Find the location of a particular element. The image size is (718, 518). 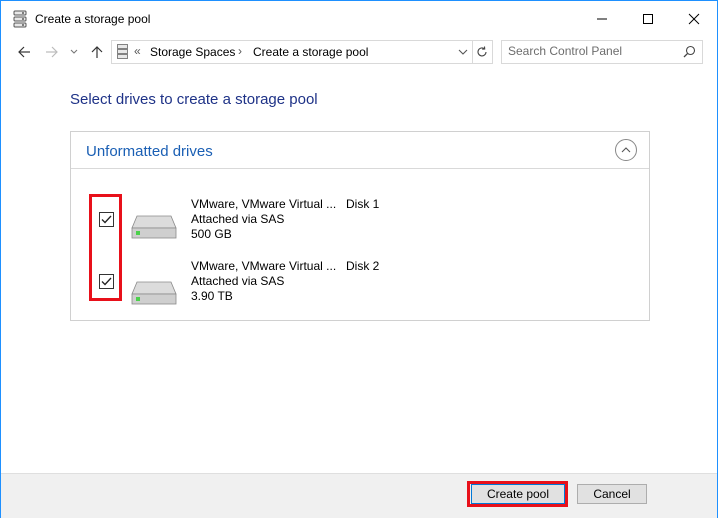

drive-disk-number: Disk 1 is located at coordinates (363, 204).